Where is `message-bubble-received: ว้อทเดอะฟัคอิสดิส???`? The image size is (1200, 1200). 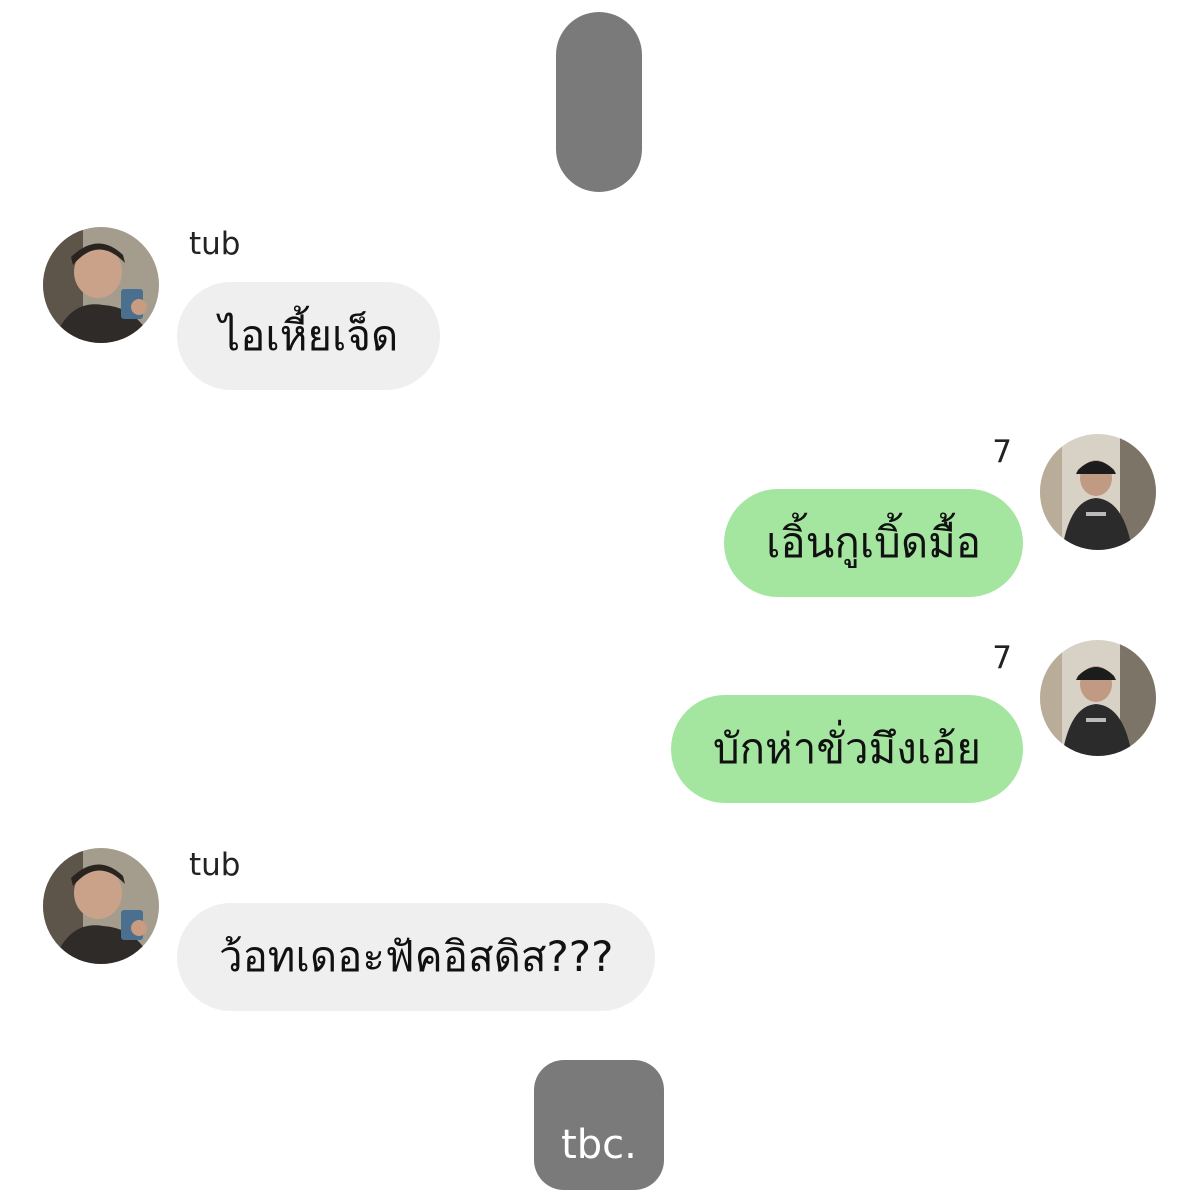 message-bubble-received: ว้อทเดอะฟัคอิสดิส??? is located at coordinates (416, 957).